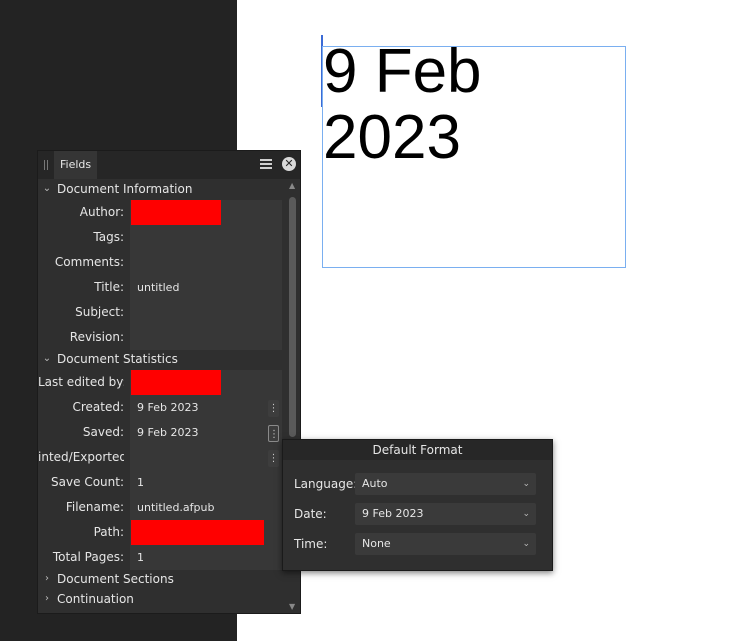 This screenshot has width=753, height=641. I want to click on field-row-saved: Saved: 9 Feb 2023 ⋮, so click(161, 432).